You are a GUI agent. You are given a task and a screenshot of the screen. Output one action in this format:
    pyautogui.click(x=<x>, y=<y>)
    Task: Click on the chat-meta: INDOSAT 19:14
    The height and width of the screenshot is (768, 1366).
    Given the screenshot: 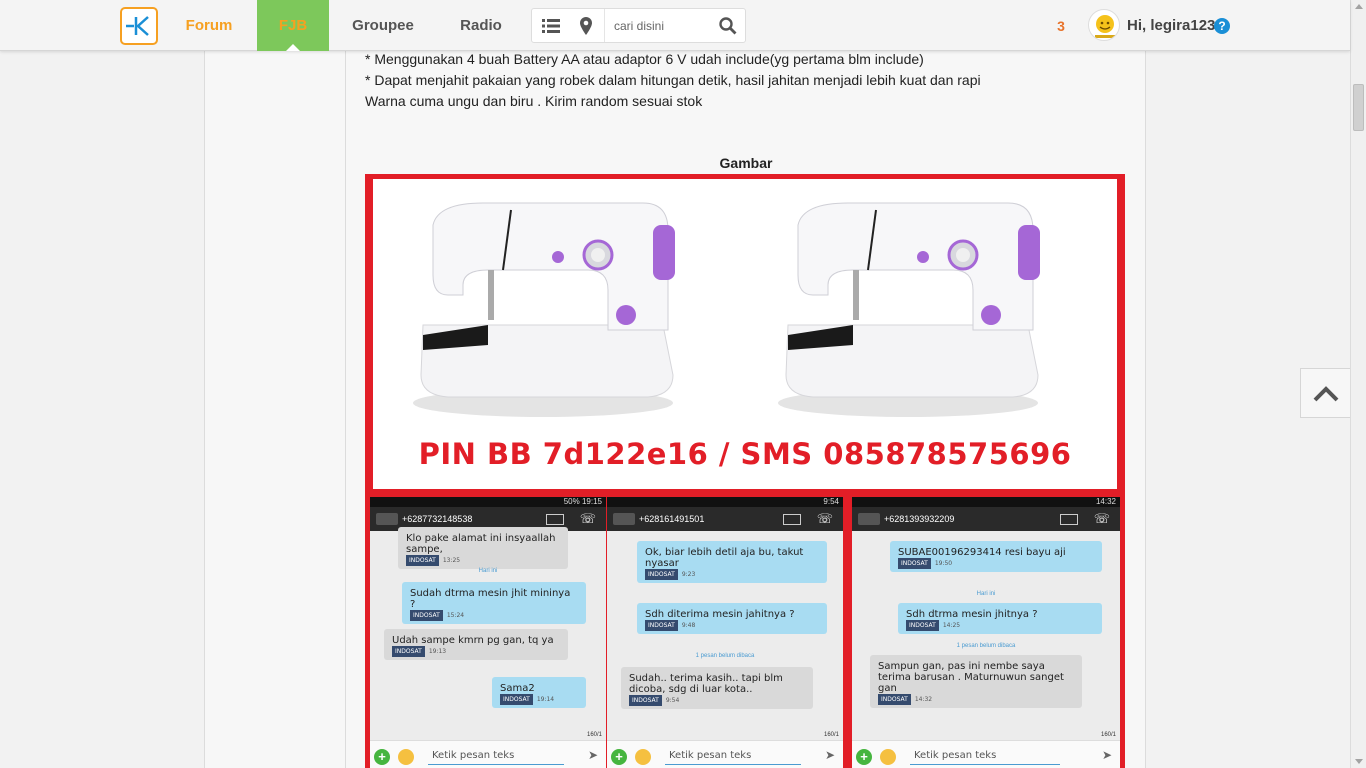 What is the action you would take?
    pyautogui.click(x=527, y=699)
    